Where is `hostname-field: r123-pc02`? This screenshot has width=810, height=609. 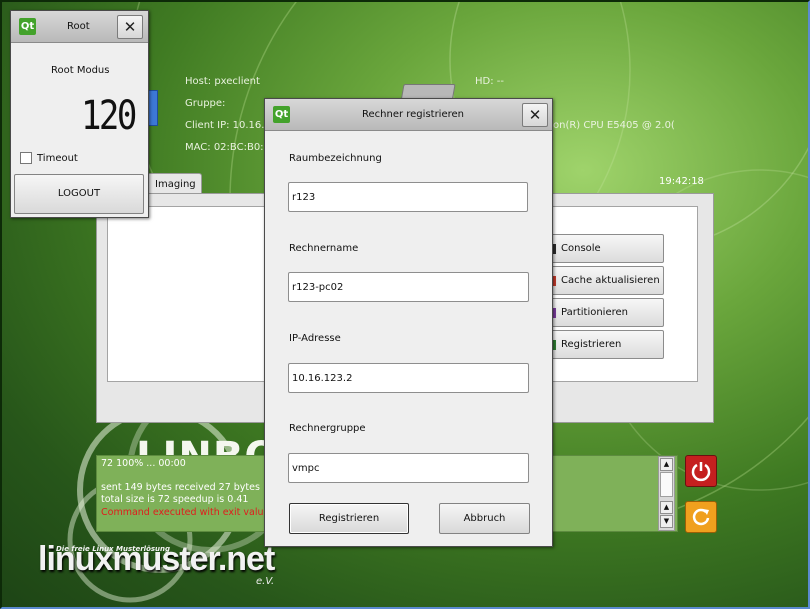
hostname-field: r123-pc02 is located at coordinates (408, 287).